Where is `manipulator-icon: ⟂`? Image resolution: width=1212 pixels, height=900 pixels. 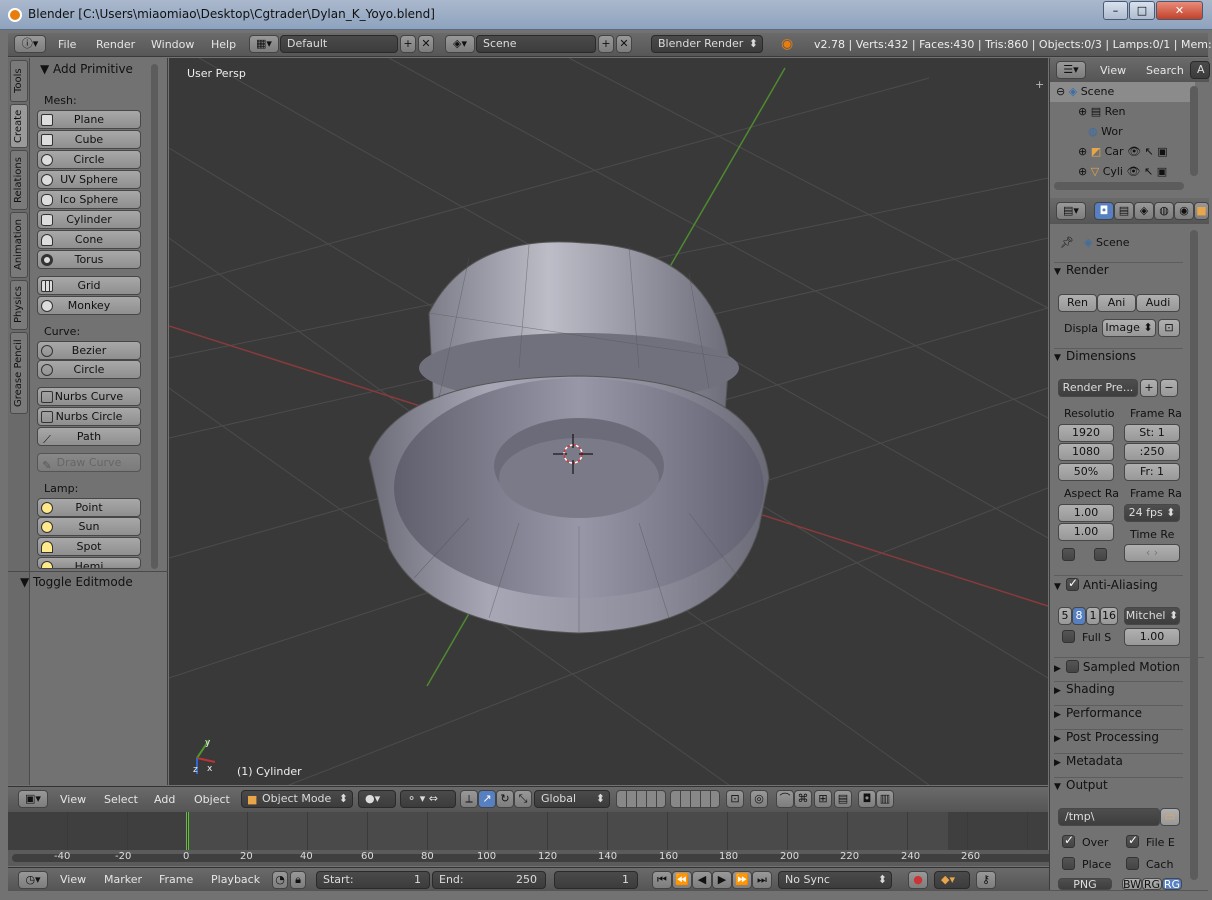 manipulator-icon: ⟂ is located at coordinates (469, 799).